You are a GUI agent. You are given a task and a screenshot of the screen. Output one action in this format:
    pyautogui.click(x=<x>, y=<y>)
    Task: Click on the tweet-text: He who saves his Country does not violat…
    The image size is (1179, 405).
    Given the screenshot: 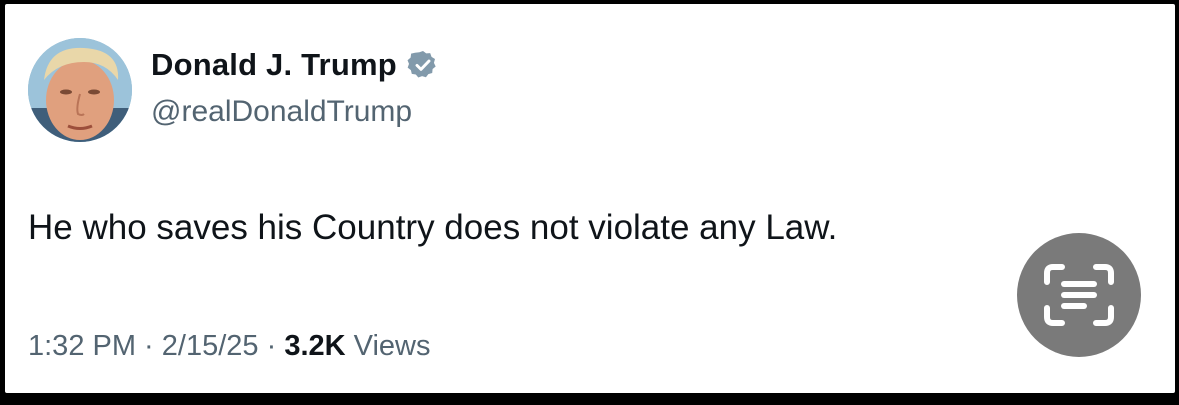 What is the action you would take?
    pyautogui.click(x=433, y=227)
    